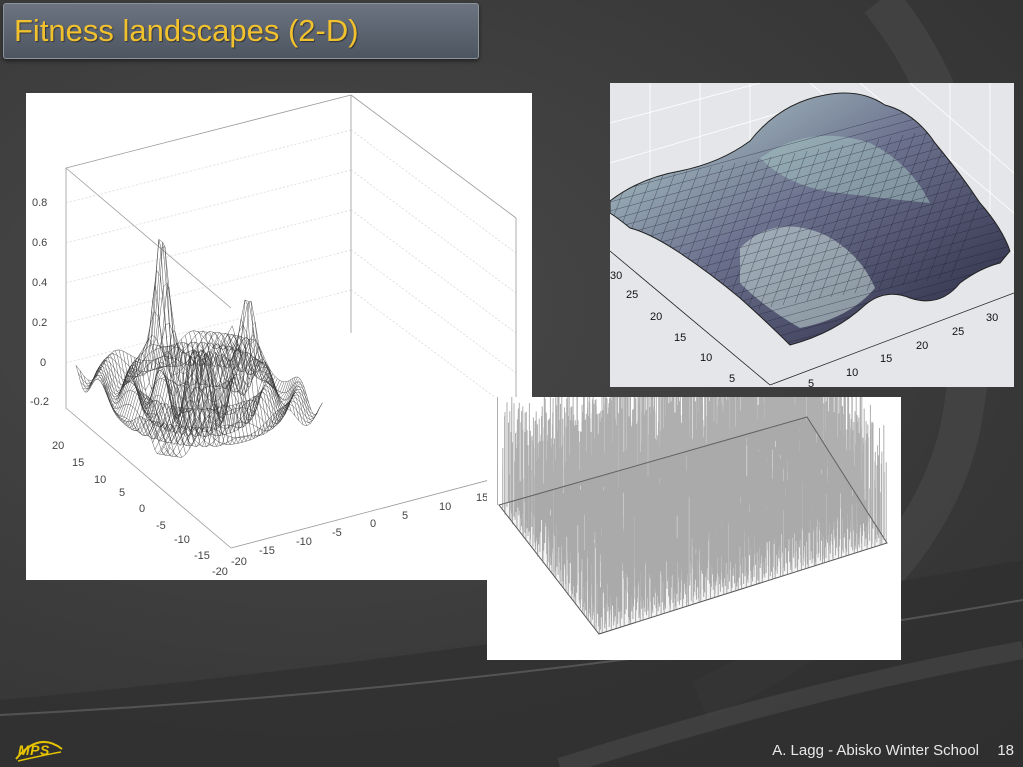 Image resolution: width=1023 pixels, height=767 pixels. What do you see at coordinates (161, 526) in the screenshot?
I see `y-tick: -5` at bounding box center [161, 526].